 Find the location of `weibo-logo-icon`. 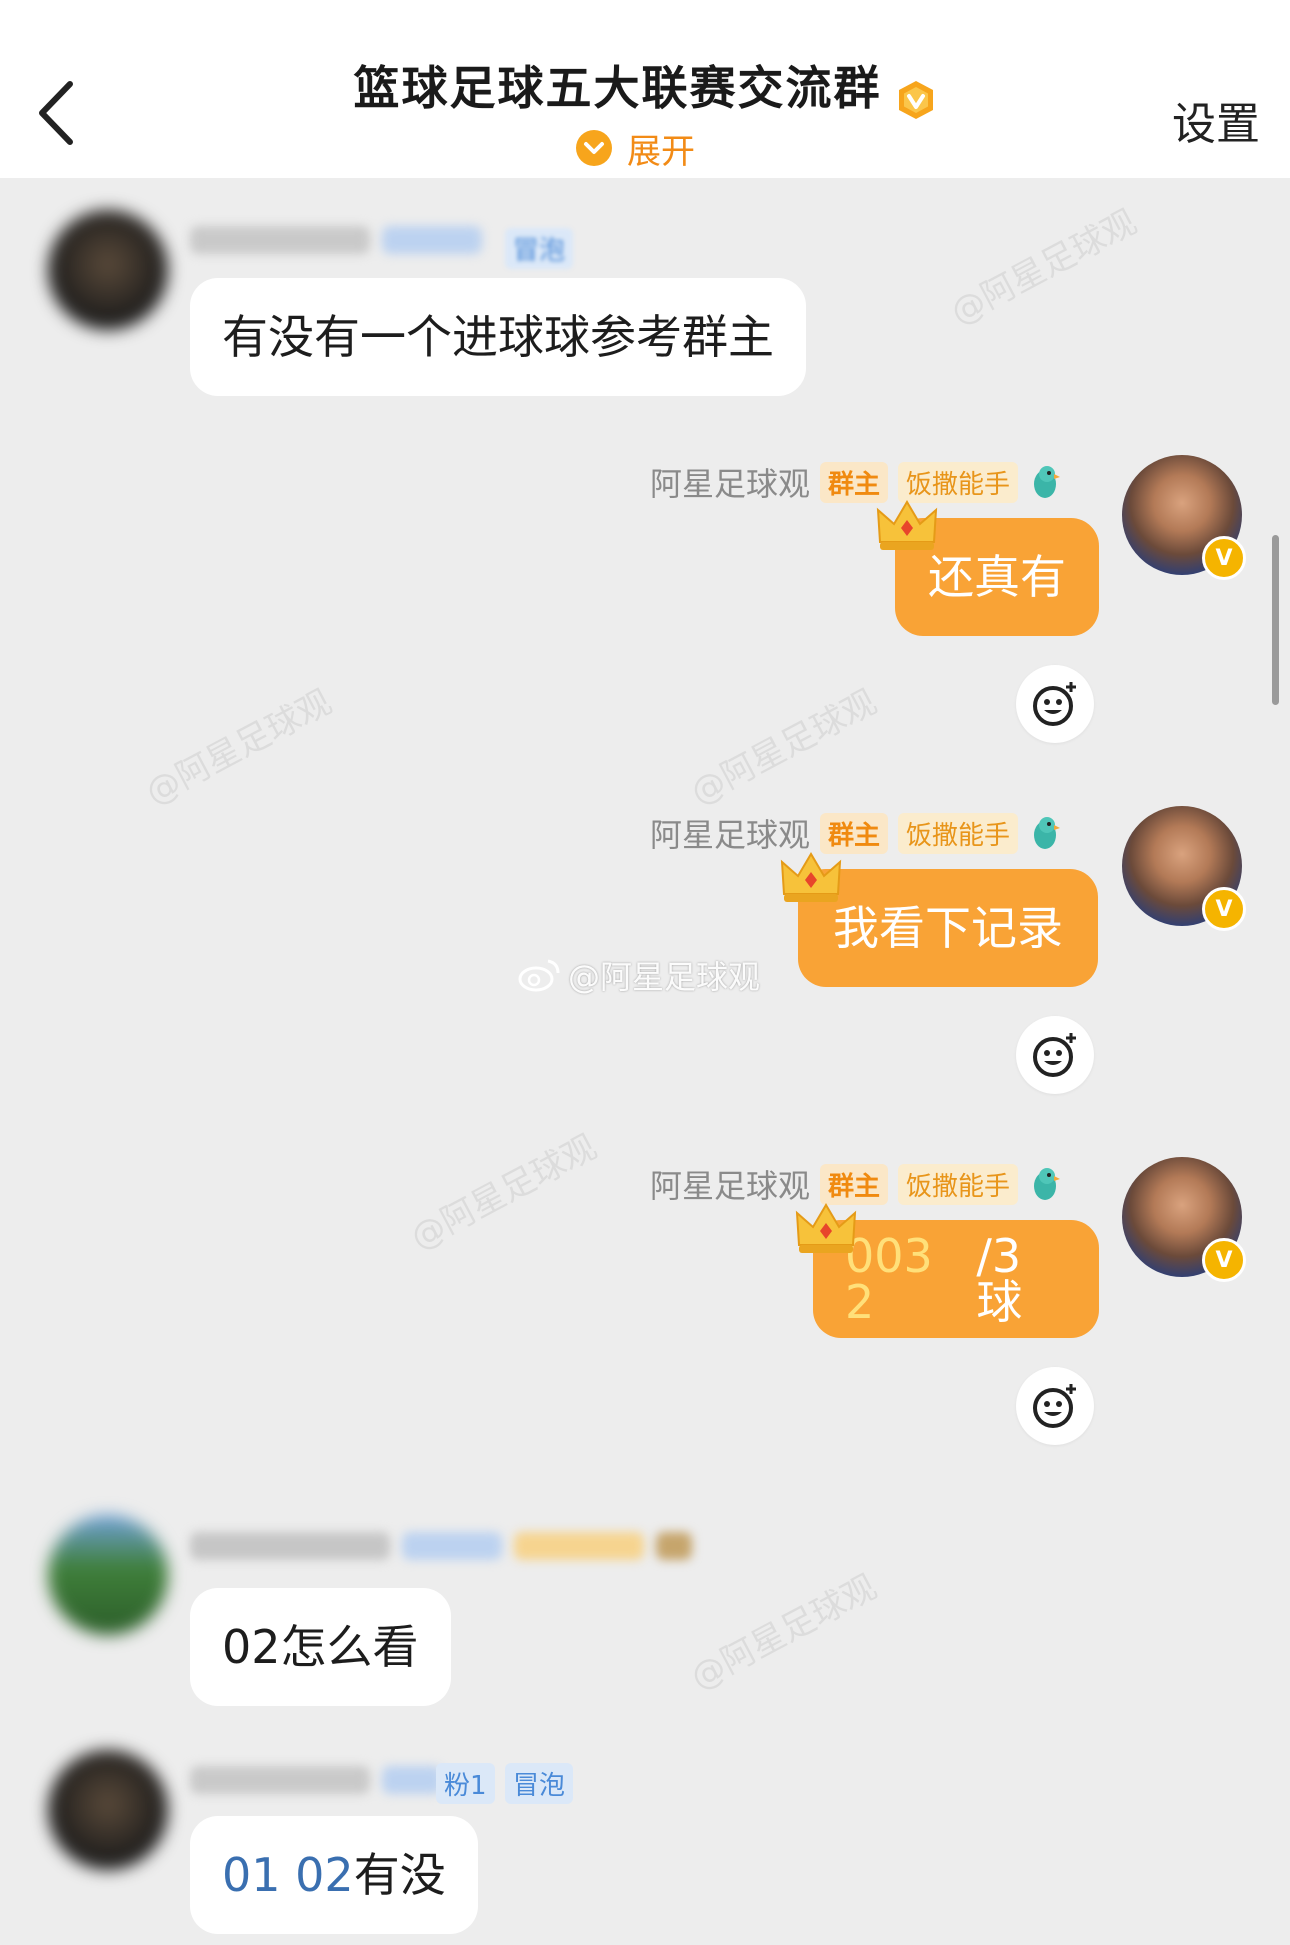

weibo-logo-icon is located at coordinates (539, 975).